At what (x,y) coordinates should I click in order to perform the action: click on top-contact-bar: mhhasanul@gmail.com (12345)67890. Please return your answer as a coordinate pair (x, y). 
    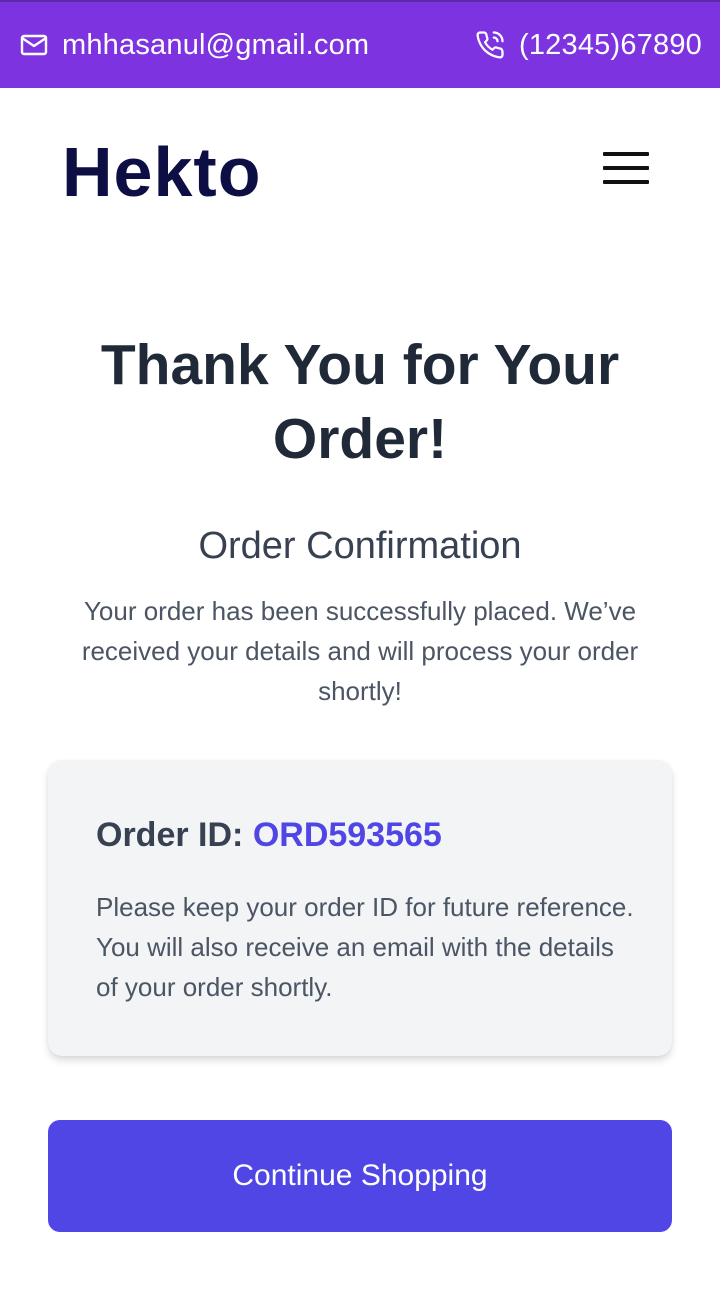
    Looking at the image, I should click on (360, 44).